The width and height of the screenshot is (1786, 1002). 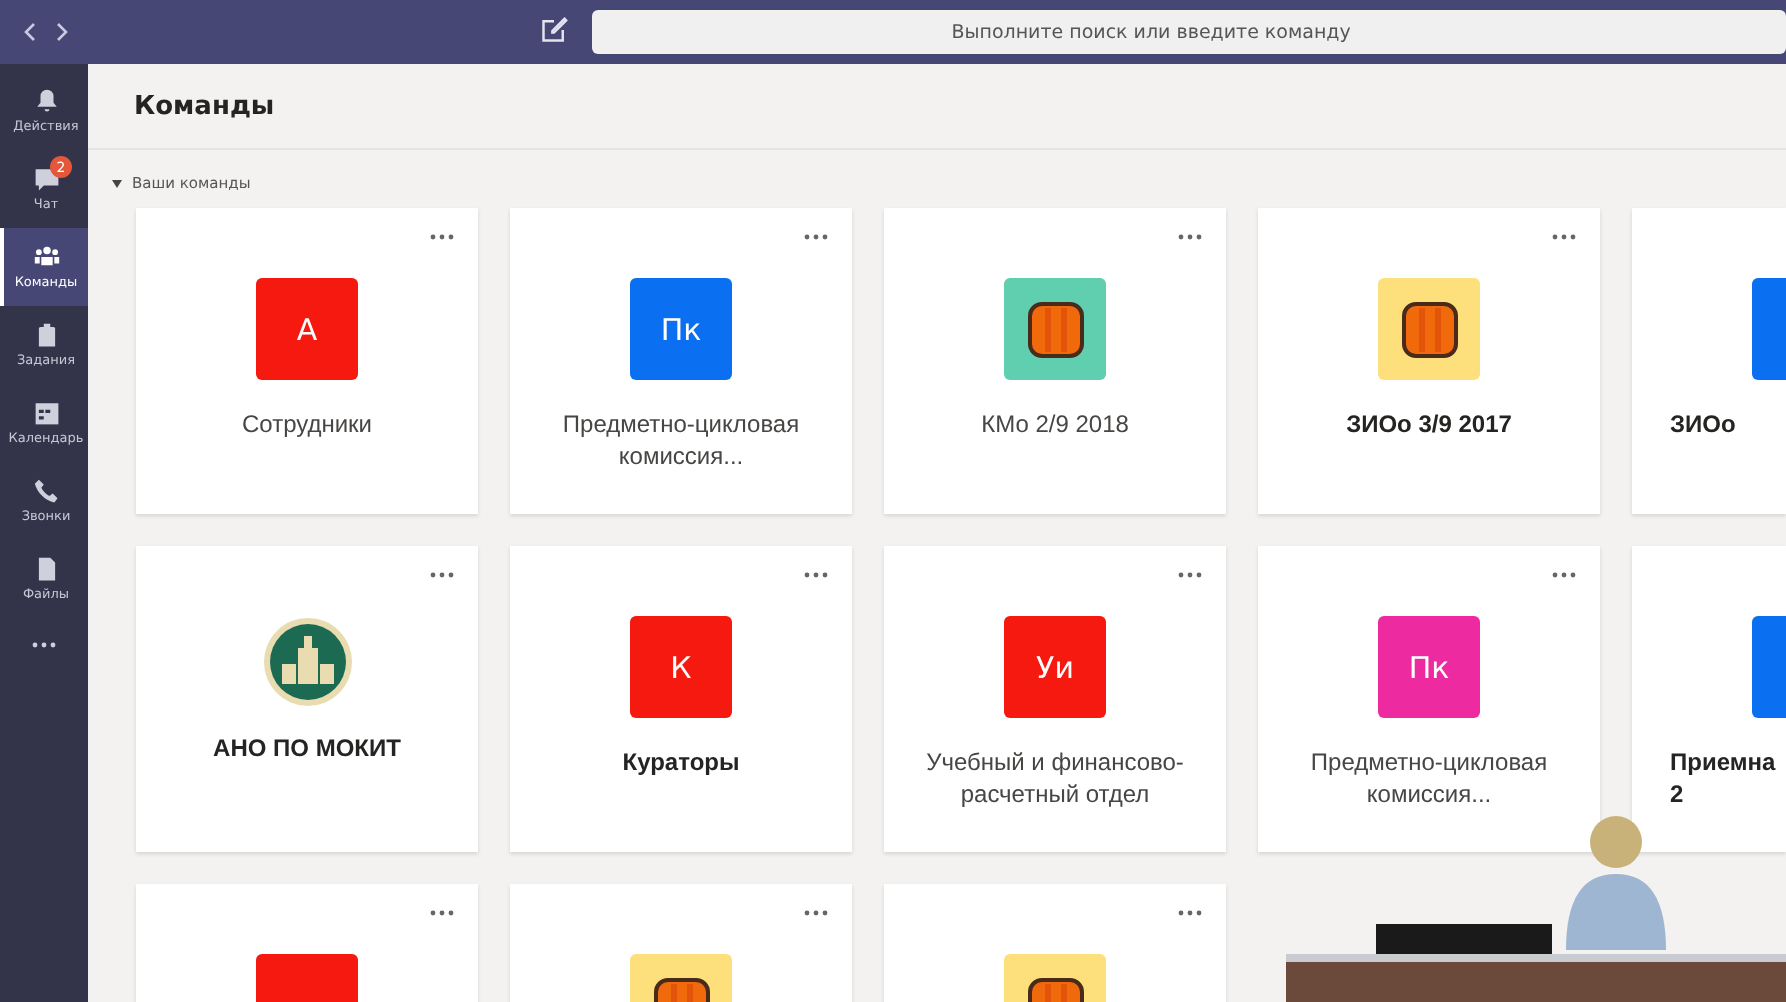 I want to click on page-title: Команды, so click(x=204, y=106).